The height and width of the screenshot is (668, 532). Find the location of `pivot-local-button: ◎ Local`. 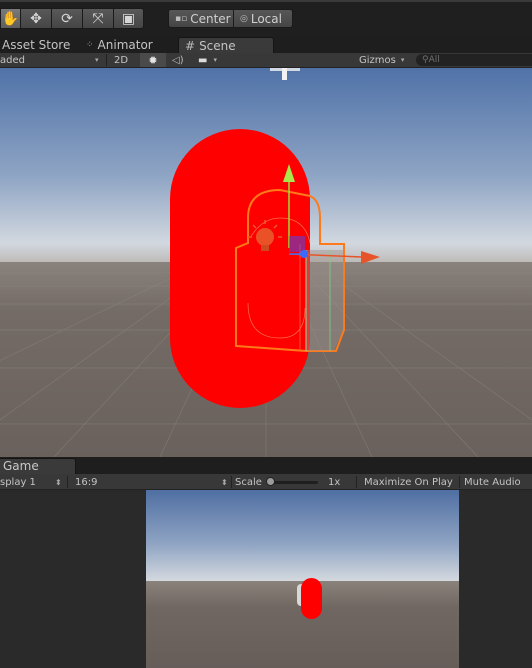

pivot-local-button: ◎ Local is located at coordinates (263, 18).